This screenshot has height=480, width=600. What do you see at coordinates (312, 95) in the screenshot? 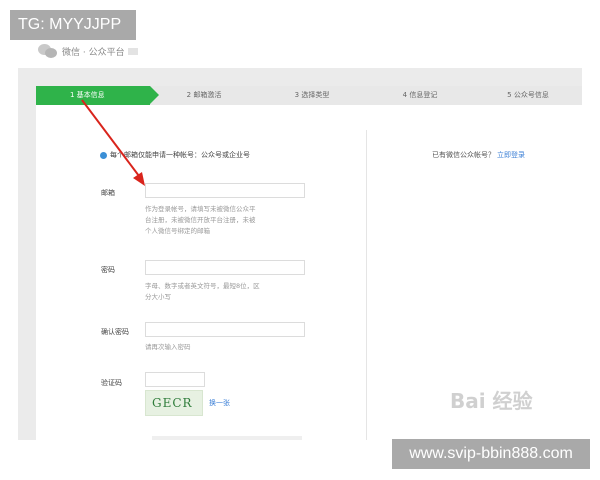
I see `step-choose-type: 3 选择类型` at bounding box center [312, 95].